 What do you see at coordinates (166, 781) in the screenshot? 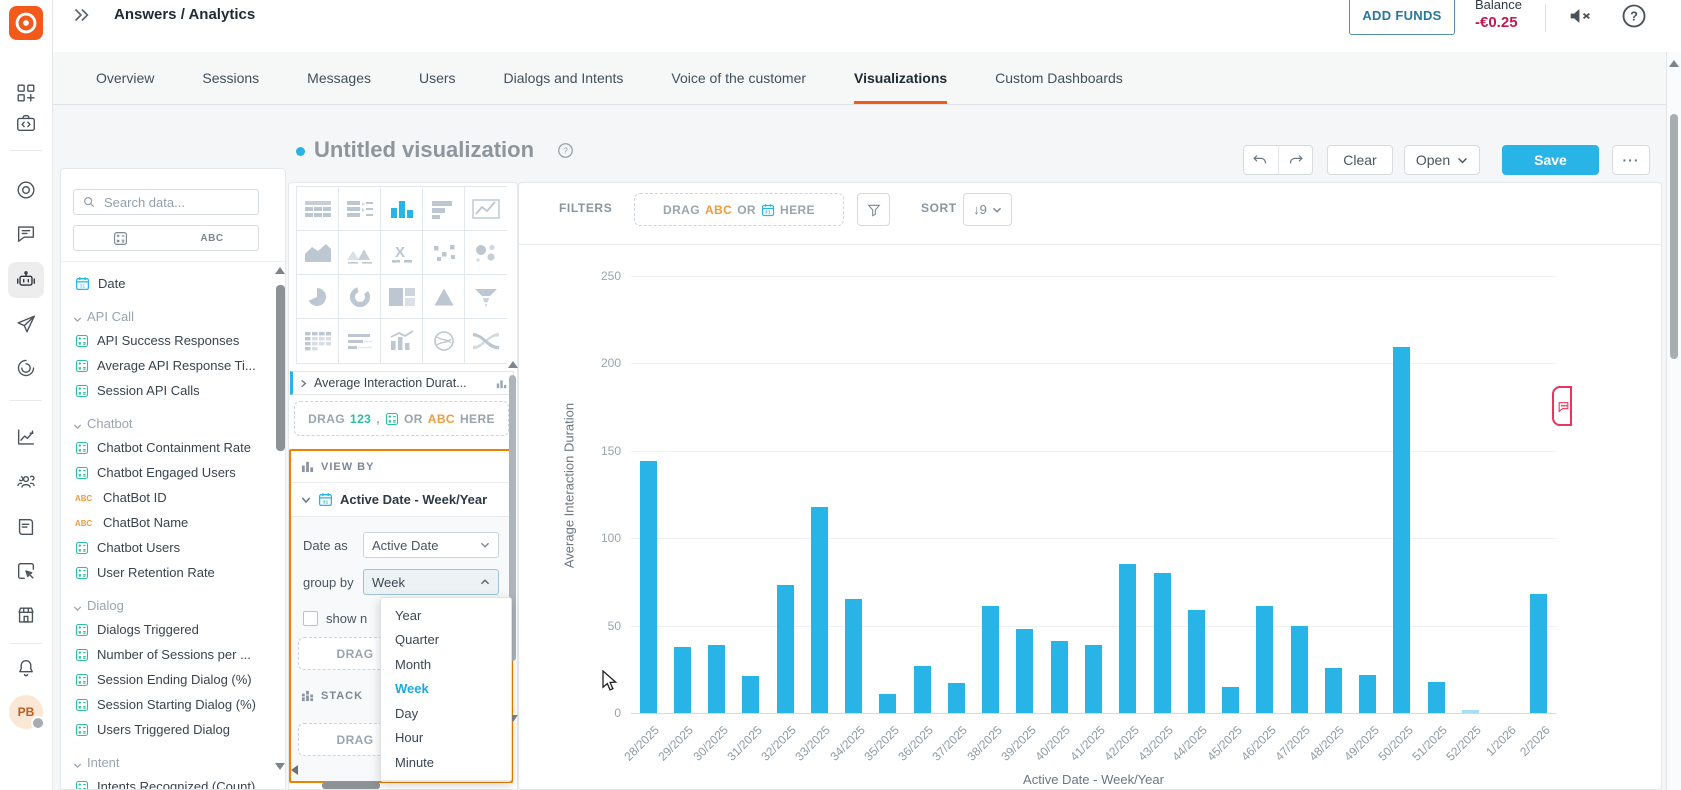
I see `field-item-intents-recognized-count-: Intents Recognized (Count)` at bounding box center [166, 781].